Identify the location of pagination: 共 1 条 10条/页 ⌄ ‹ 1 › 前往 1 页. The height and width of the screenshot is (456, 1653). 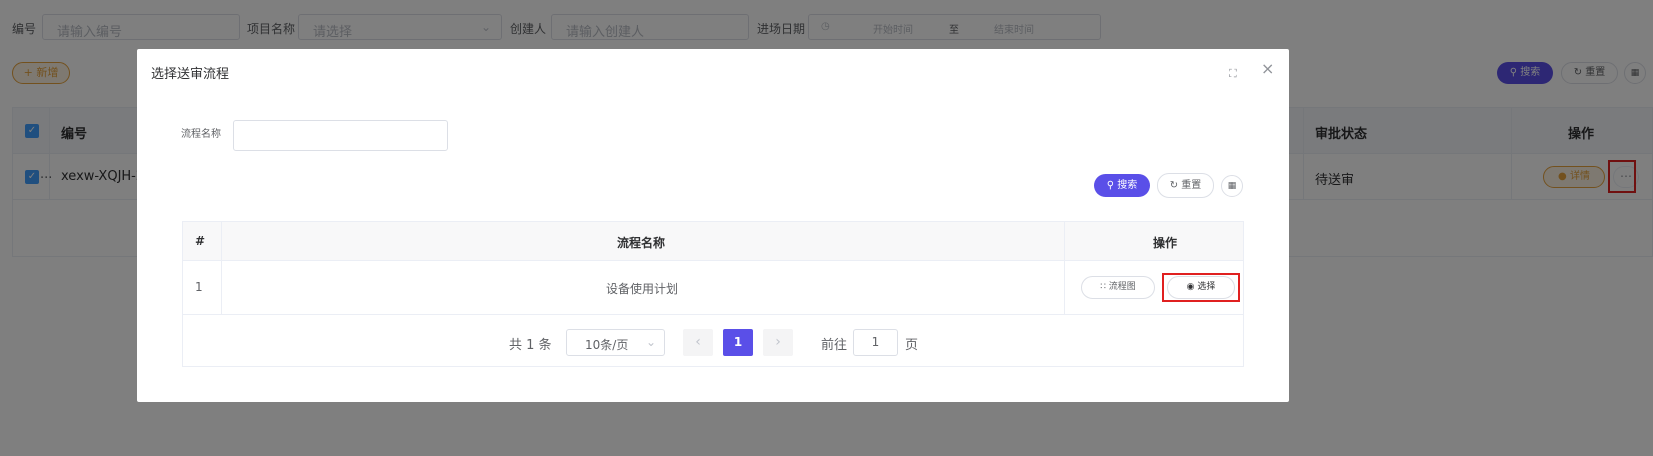
(713, 341).